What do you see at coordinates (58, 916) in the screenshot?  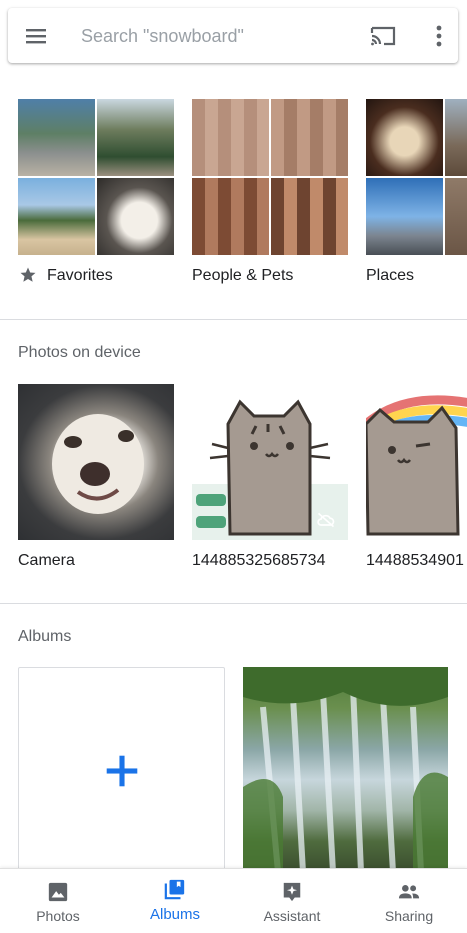 I see `nav-photos-label: Photos` at bounding box center [58, 916].